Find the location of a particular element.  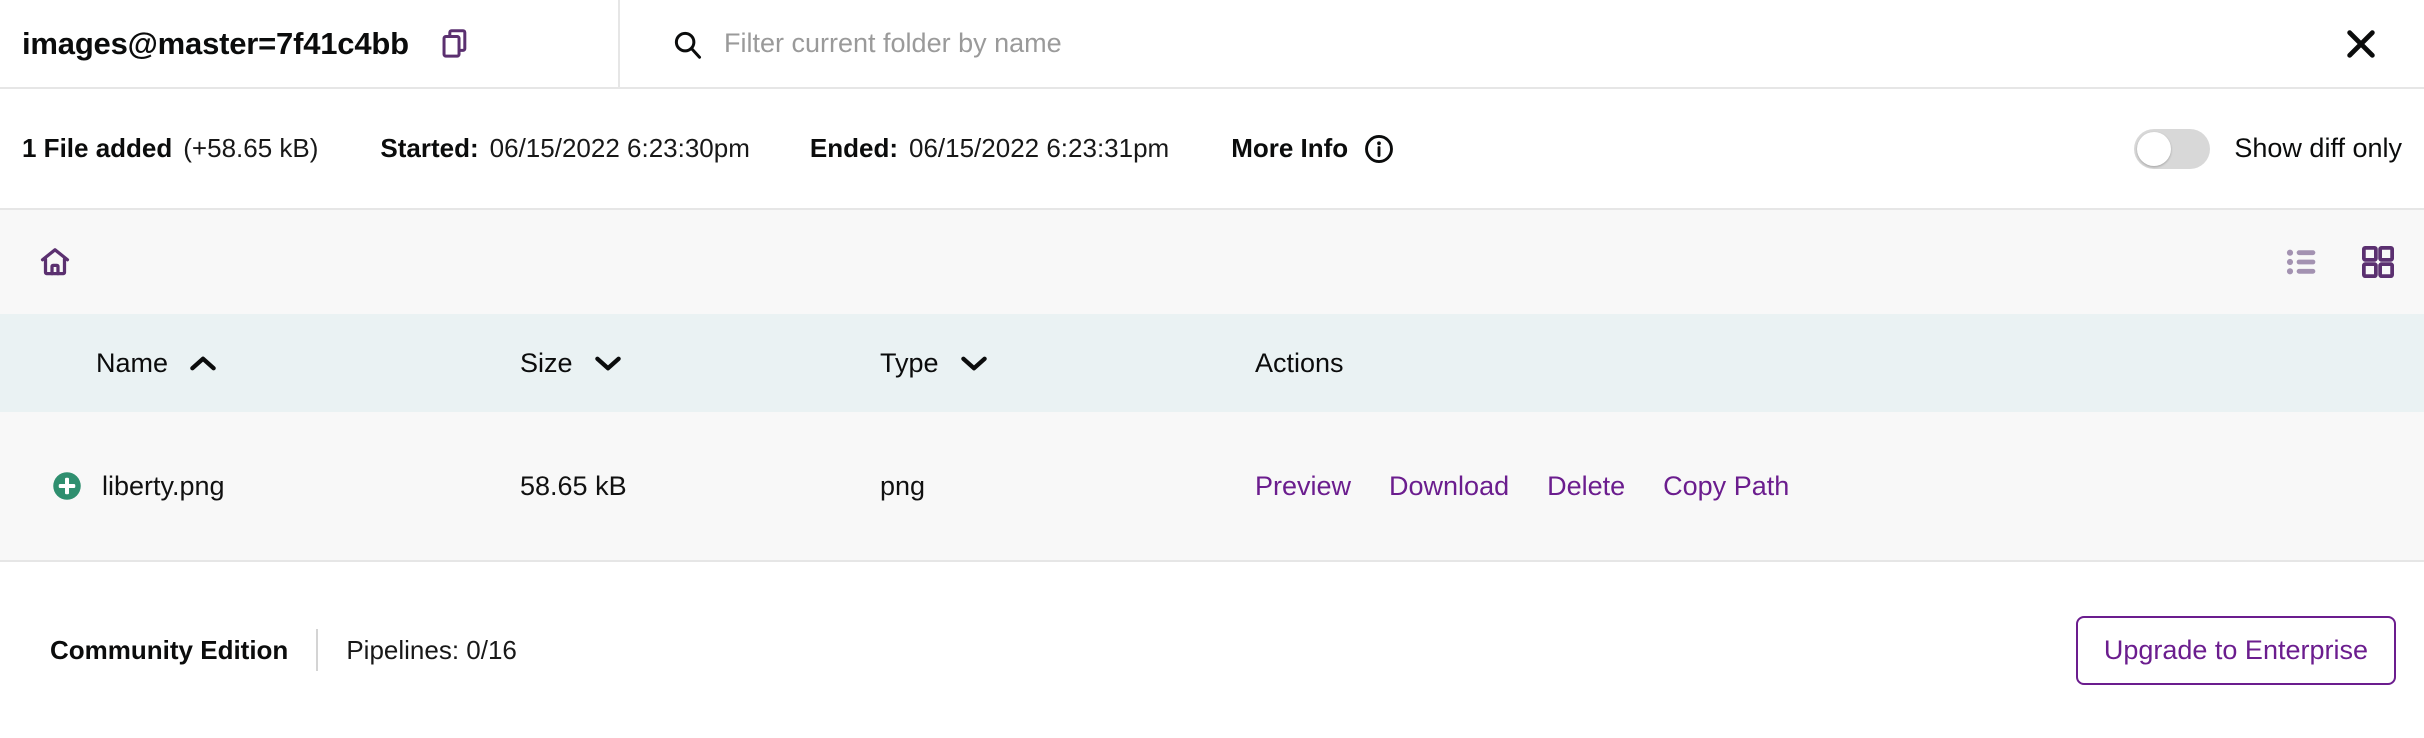

column-header-type: Type is located at coordinates (1067, 363).